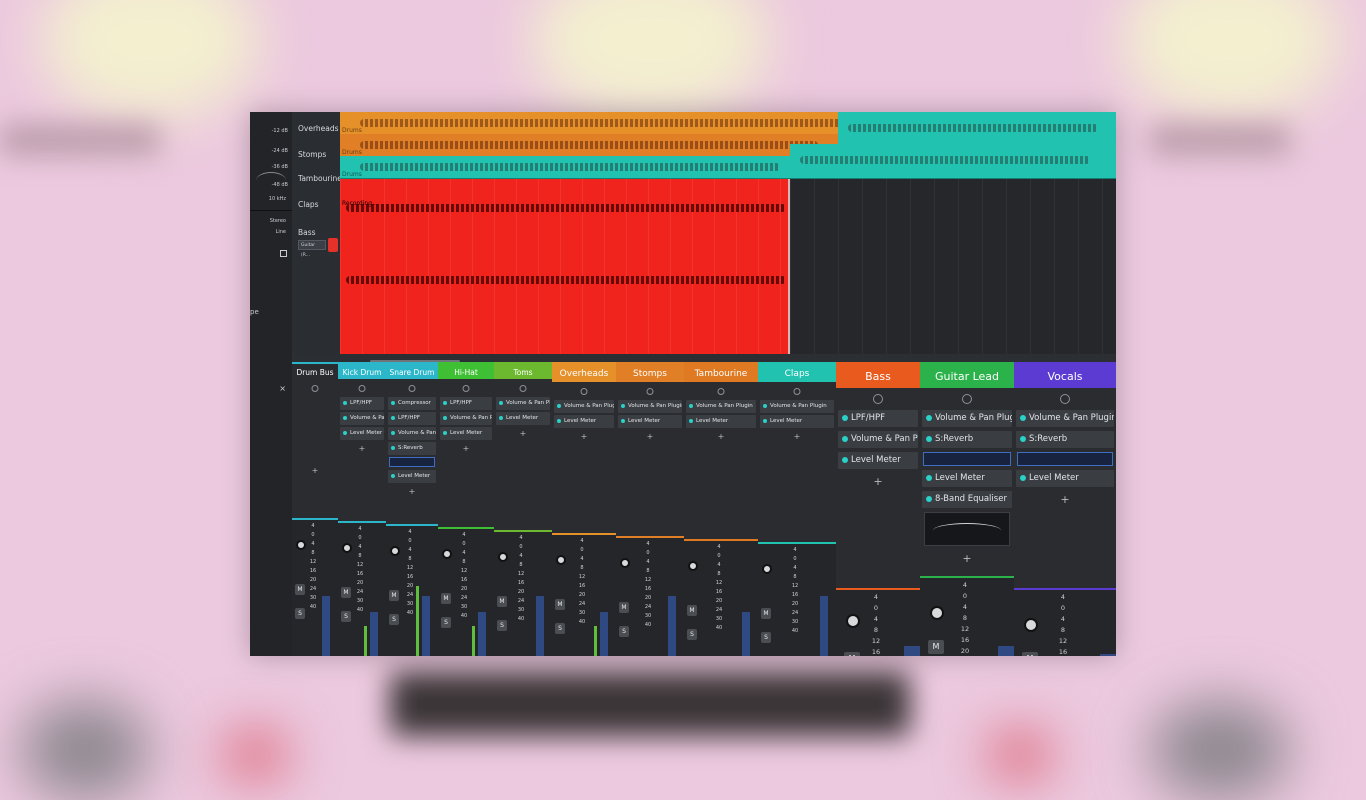 The image size is (1366, 800). I want to click on channel-name: Tambourine, so click(721, 372).